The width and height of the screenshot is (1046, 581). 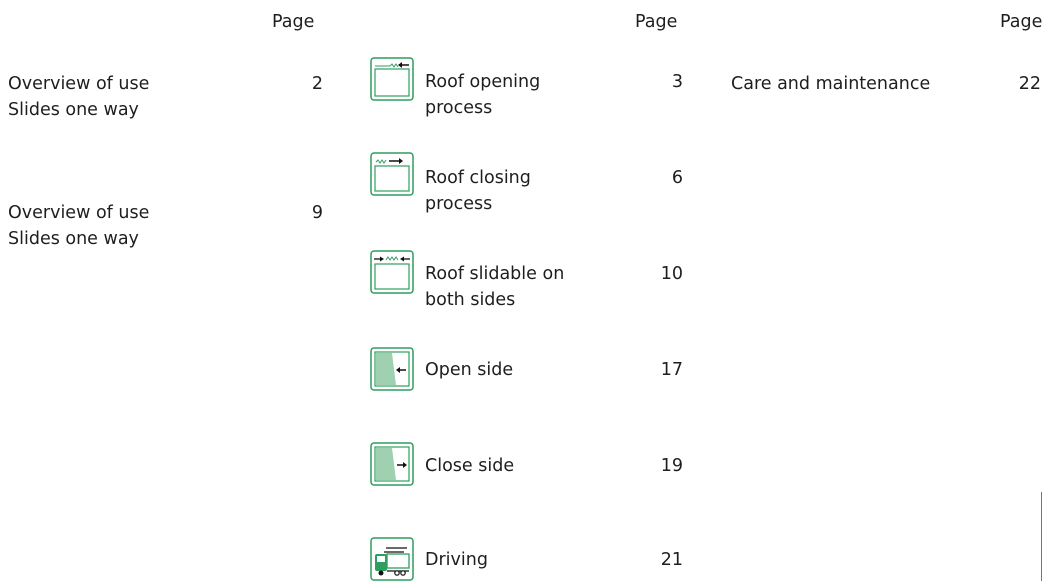 I want to click on toc-entry-close-side: Close side, so click(x=469, y=466).